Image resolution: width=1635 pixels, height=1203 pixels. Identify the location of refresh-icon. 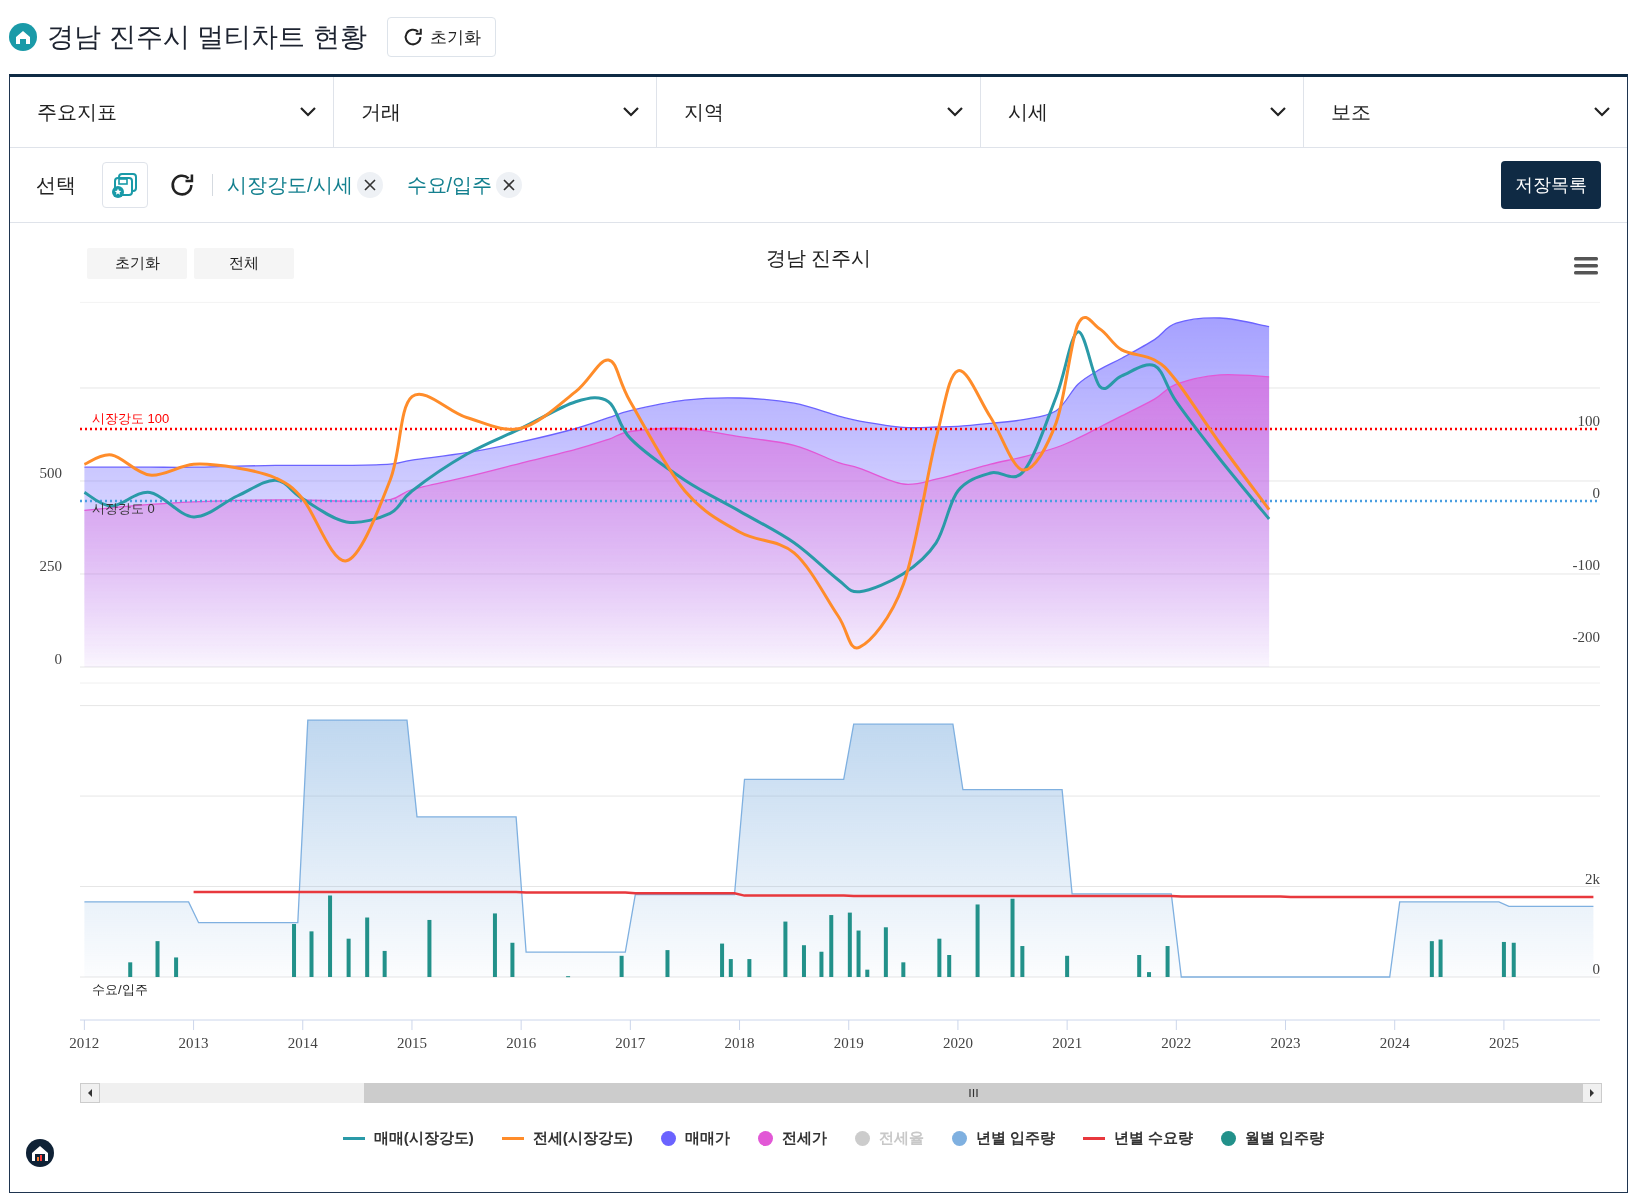
(182, 185).